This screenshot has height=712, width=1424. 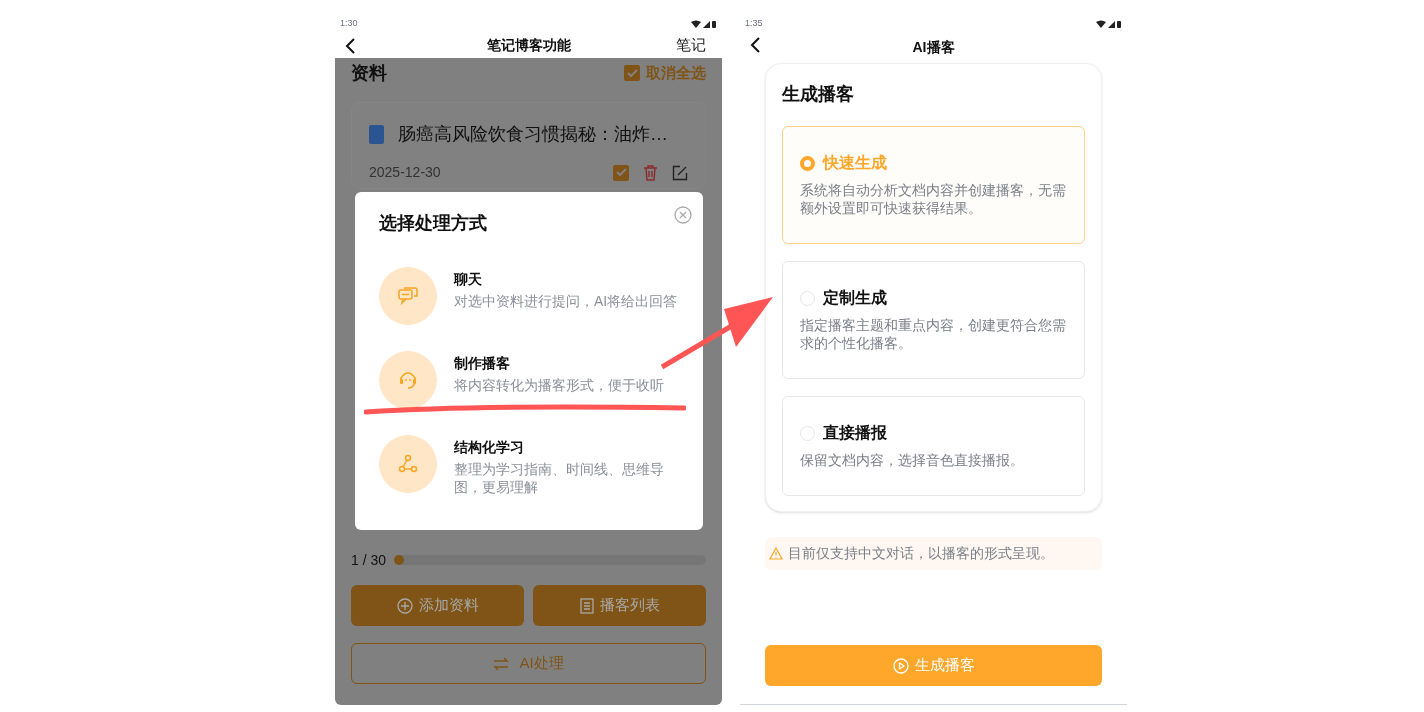 What do you see at coordinates (408, 296) in the screenshot?
I see `chat-bubbles-icon` at bounding box center [408, 296].